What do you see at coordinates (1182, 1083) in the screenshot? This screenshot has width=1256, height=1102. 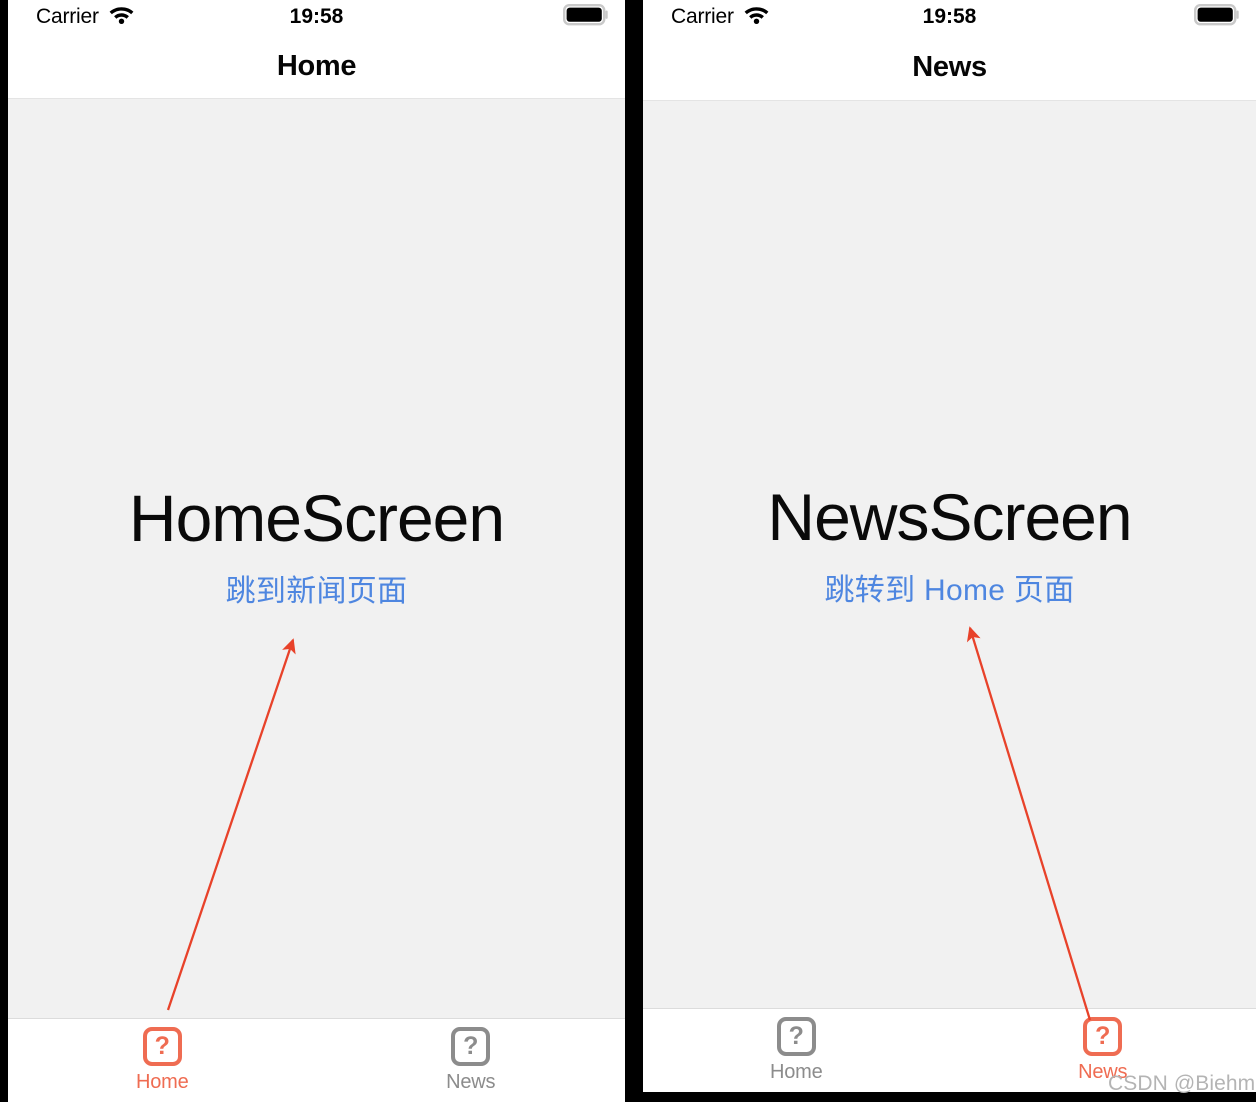 I see `watermark: CSDN @Biehmltym` at bounding box center [1182, 1083].